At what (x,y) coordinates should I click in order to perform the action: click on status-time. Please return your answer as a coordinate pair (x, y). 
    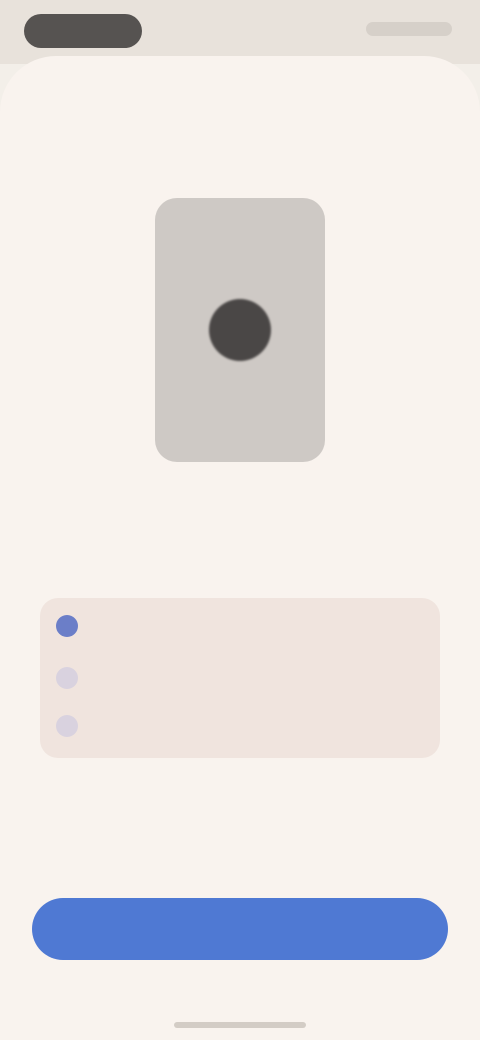
    Looking at the image, I should click on (83, 31).